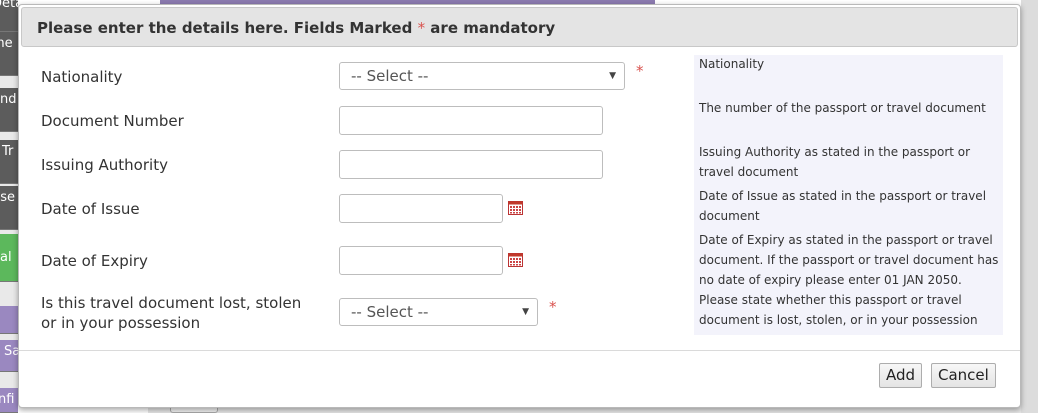 This screenshot has height=413, width=1038. What do you see at coordinates (9, 208) in the screenshot?
I see `side-tab-5: nse` at bounding box center [9, 208].